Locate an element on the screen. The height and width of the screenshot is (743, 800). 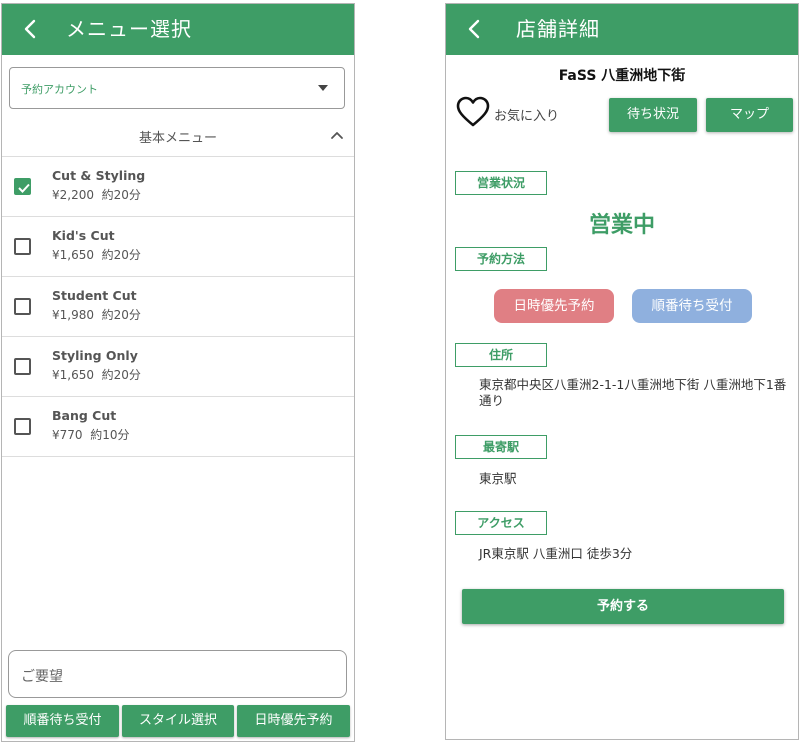
menu-item-duration: 約10分 is located at coordinates (110, 435).